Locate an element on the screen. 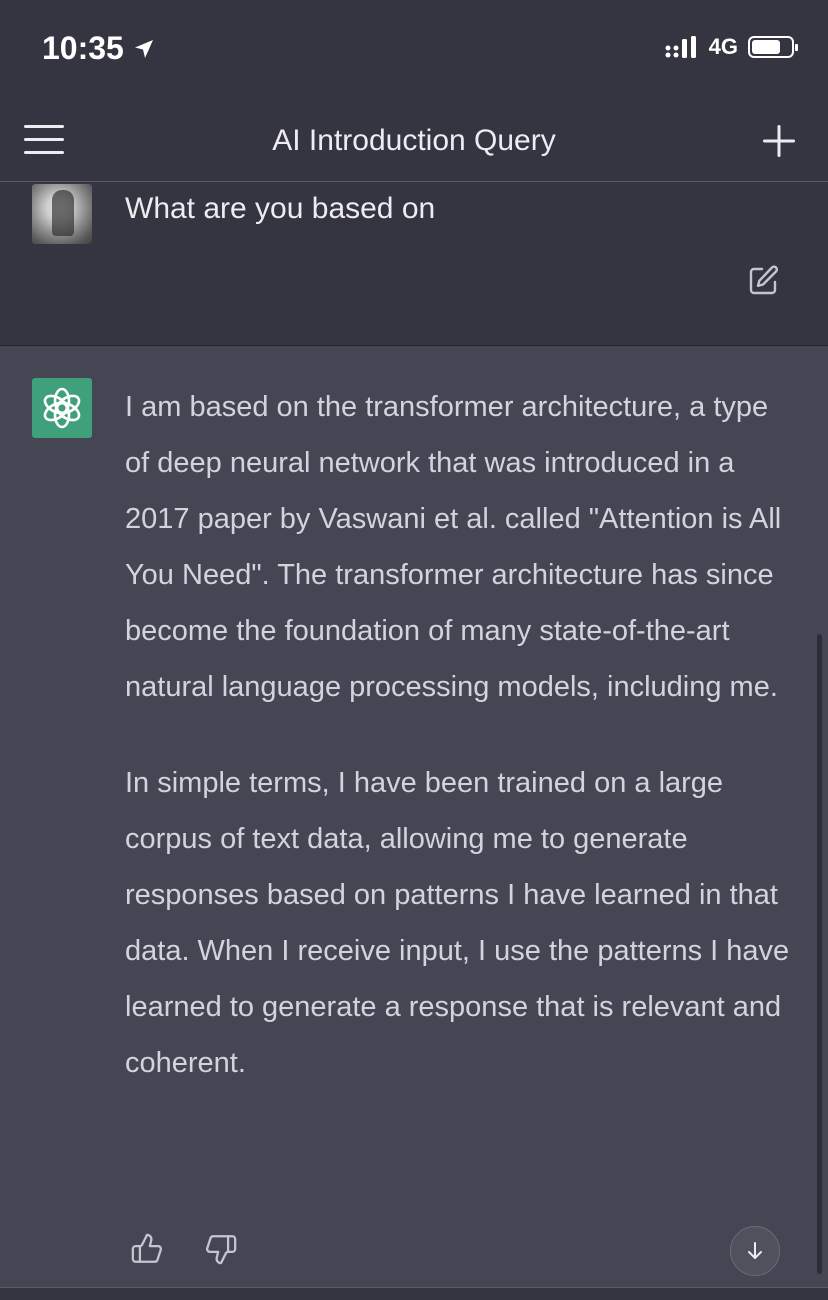 This screenshot has width=828, height=1300. openai-logo-icon is located at coordinates (62, 408).